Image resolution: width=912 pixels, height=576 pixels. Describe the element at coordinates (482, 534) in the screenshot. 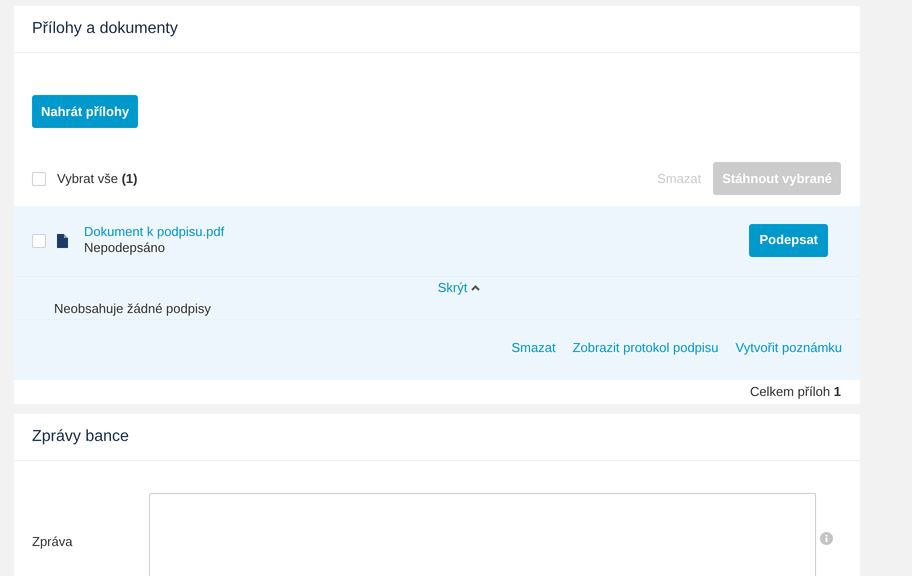

I see `message-field` at that location.